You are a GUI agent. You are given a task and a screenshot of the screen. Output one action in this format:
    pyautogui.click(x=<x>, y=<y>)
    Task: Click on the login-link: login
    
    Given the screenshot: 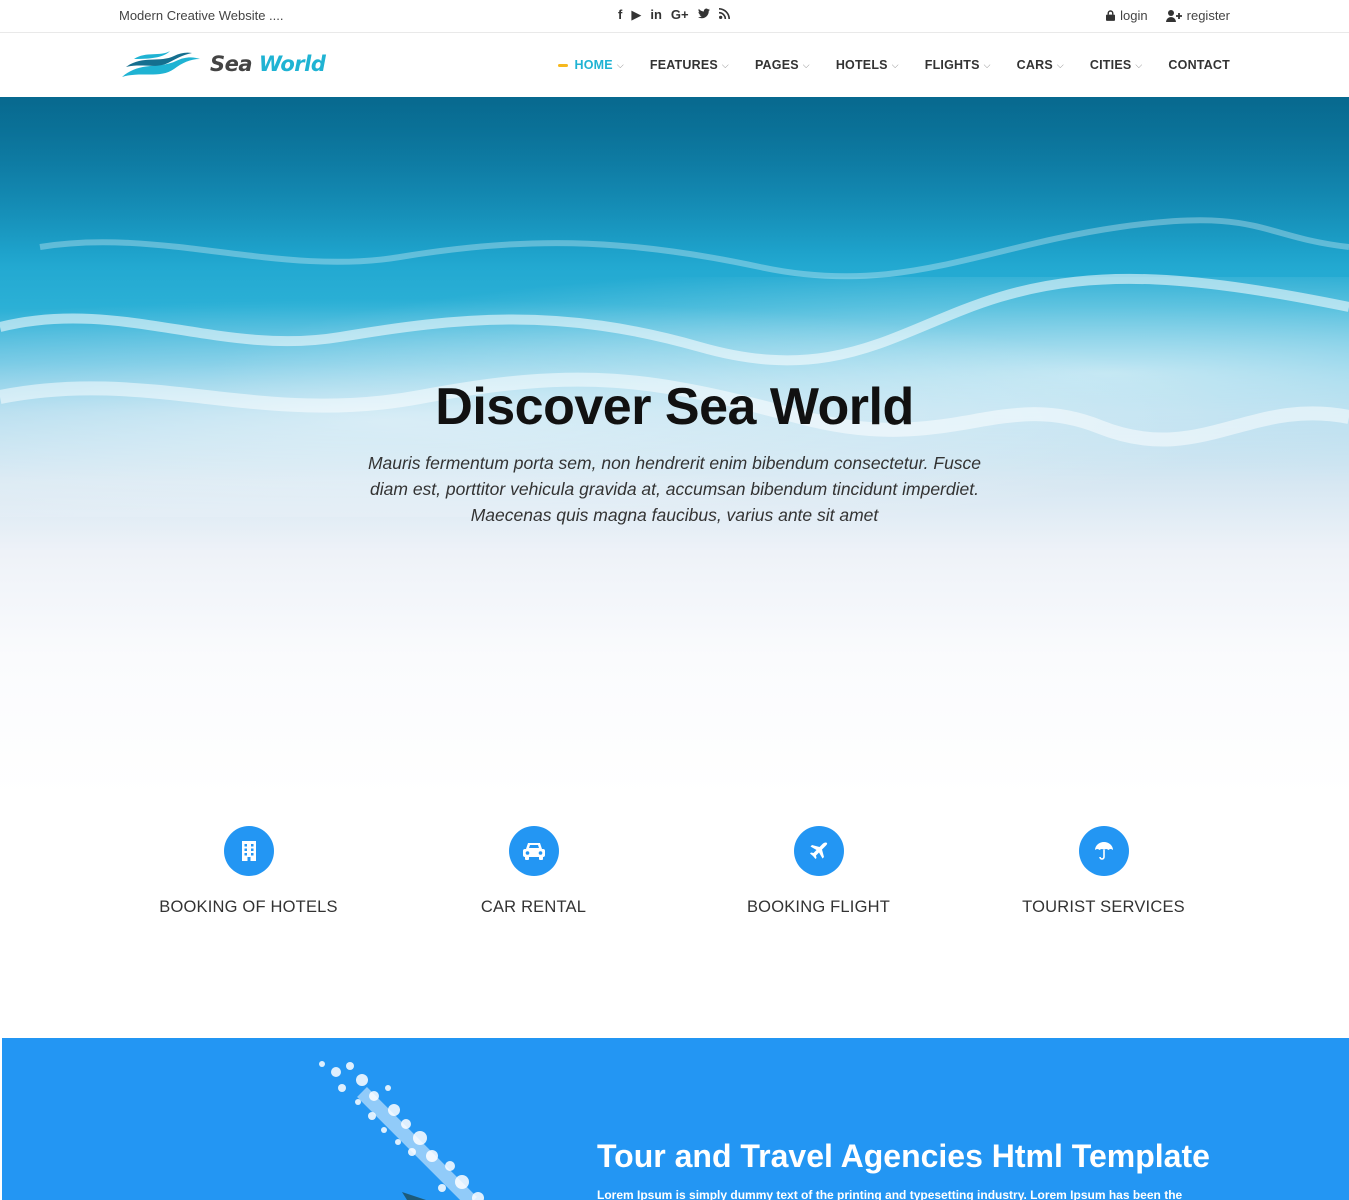 What is the action you would take?
    pyautogui.click(x=1127, y=15)
    